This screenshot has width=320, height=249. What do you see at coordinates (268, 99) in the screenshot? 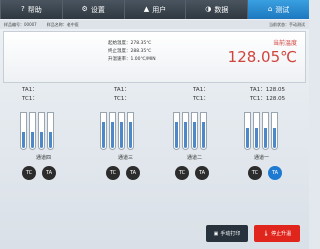
I see `channel-1-tc1: TC1：128.05` at bounding box center [268, 99].